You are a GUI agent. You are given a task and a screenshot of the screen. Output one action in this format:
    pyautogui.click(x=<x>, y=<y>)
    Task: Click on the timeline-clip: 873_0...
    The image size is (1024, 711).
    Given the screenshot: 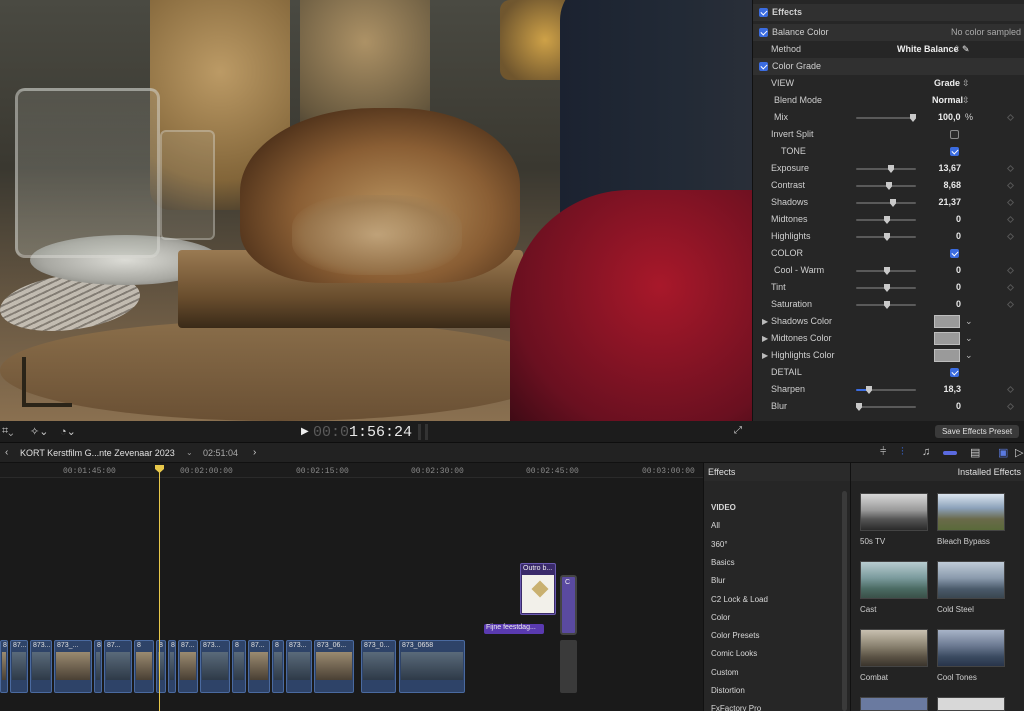 What is the action you would take?
    pyautogui.click(x=378, y=666)
    